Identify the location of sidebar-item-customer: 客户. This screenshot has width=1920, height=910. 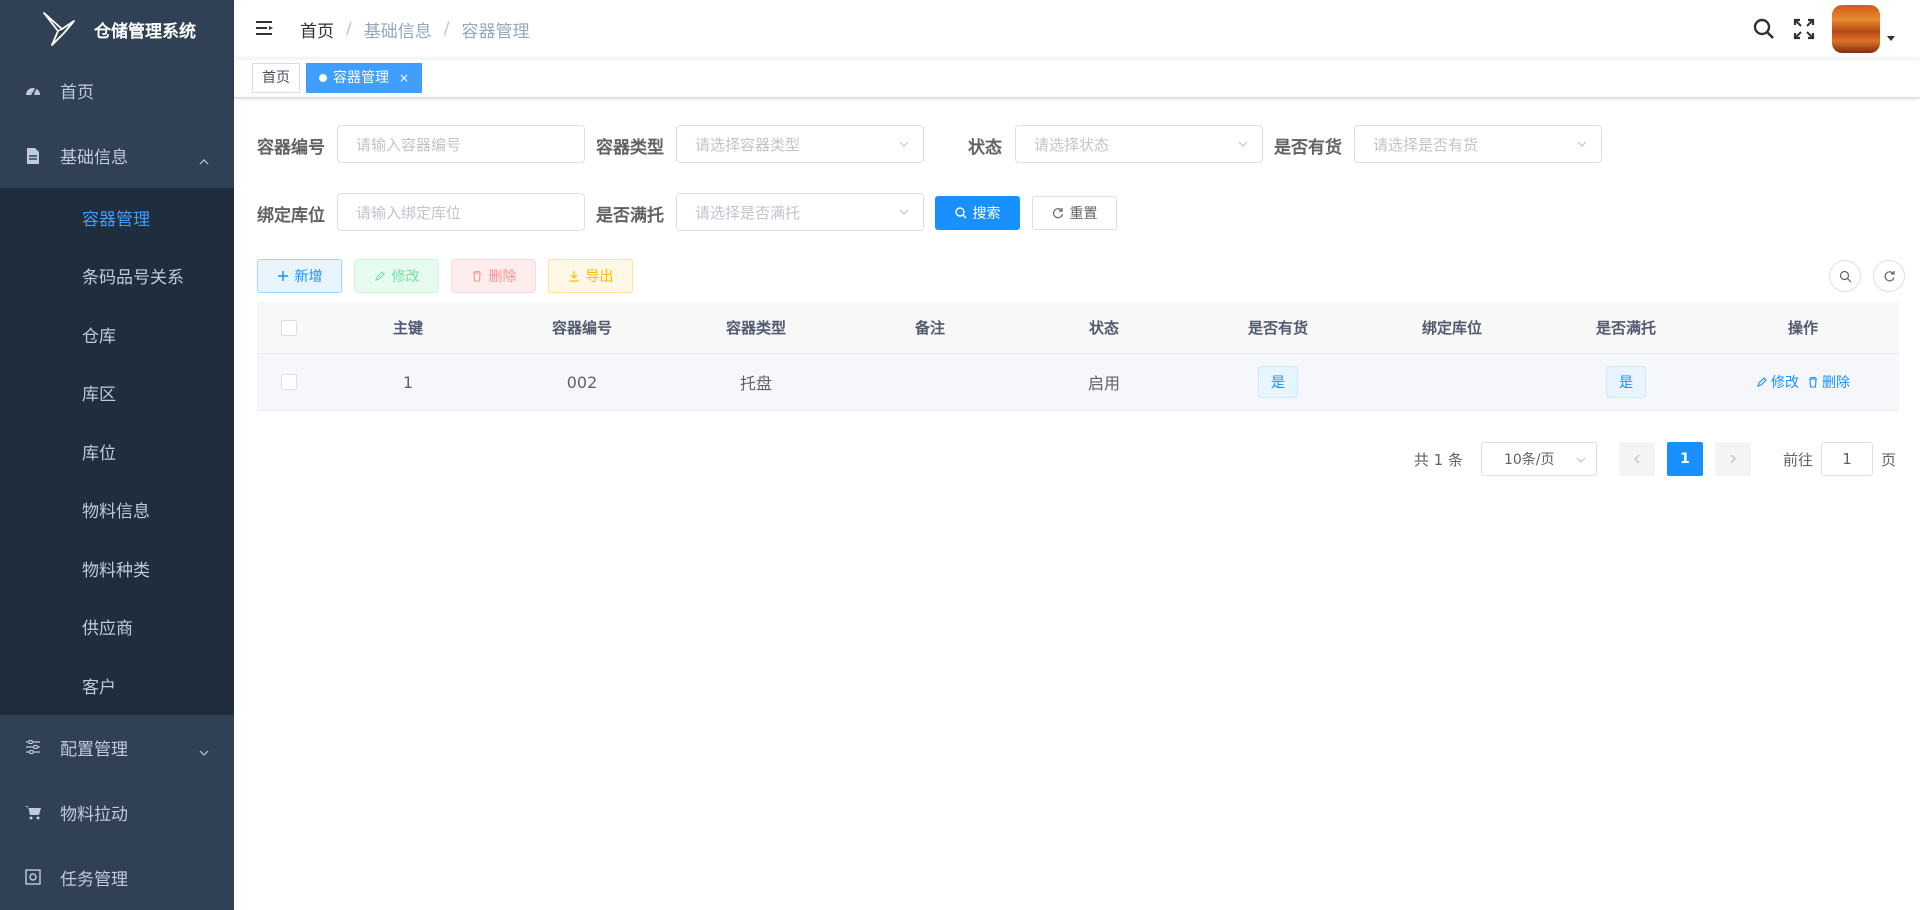
(117, 685).